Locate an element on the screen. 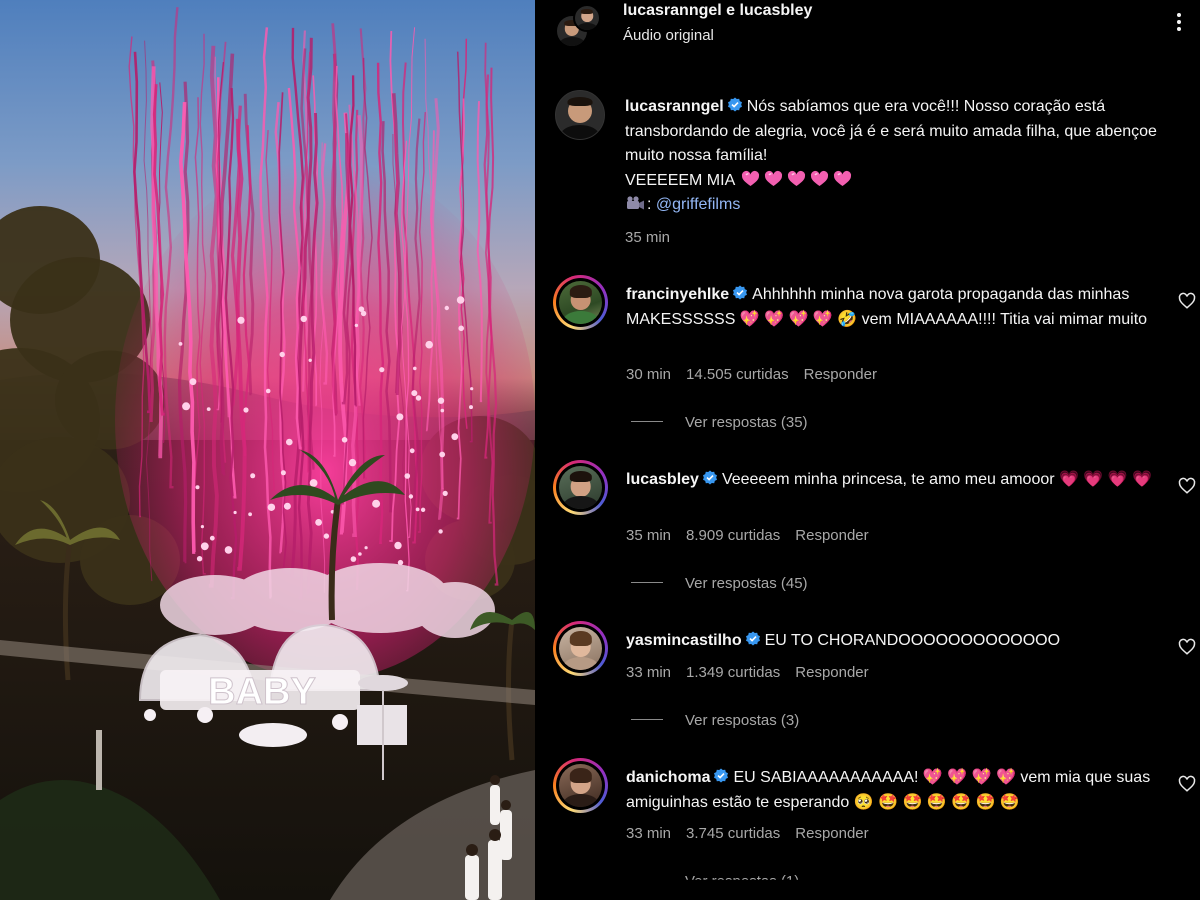 The width and height of the screenshot is (1200, 900). view-replies-button: Ver respostas (45) is located at coordinates (719, 583).